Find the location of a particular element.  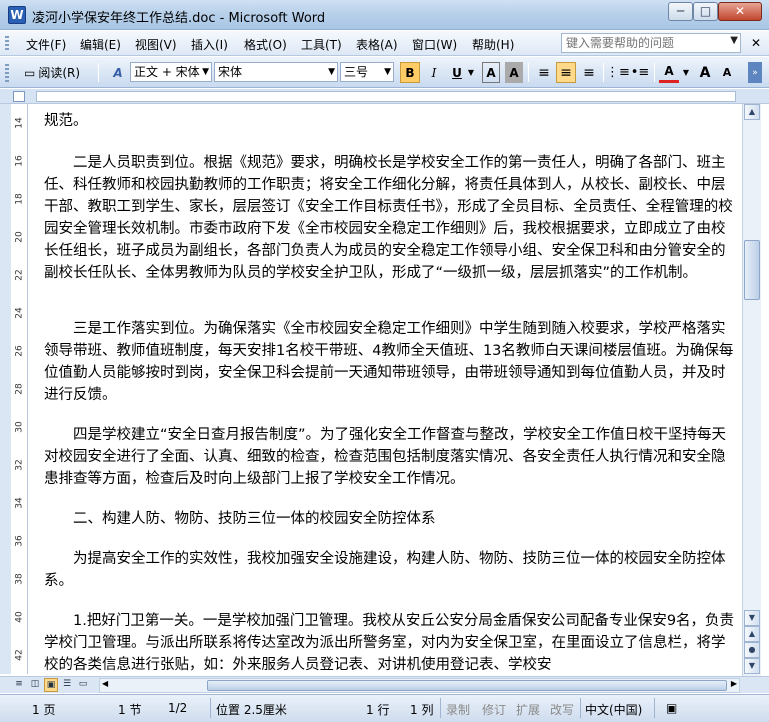

vruler-number: 22 is located at coordinates (19, 275).